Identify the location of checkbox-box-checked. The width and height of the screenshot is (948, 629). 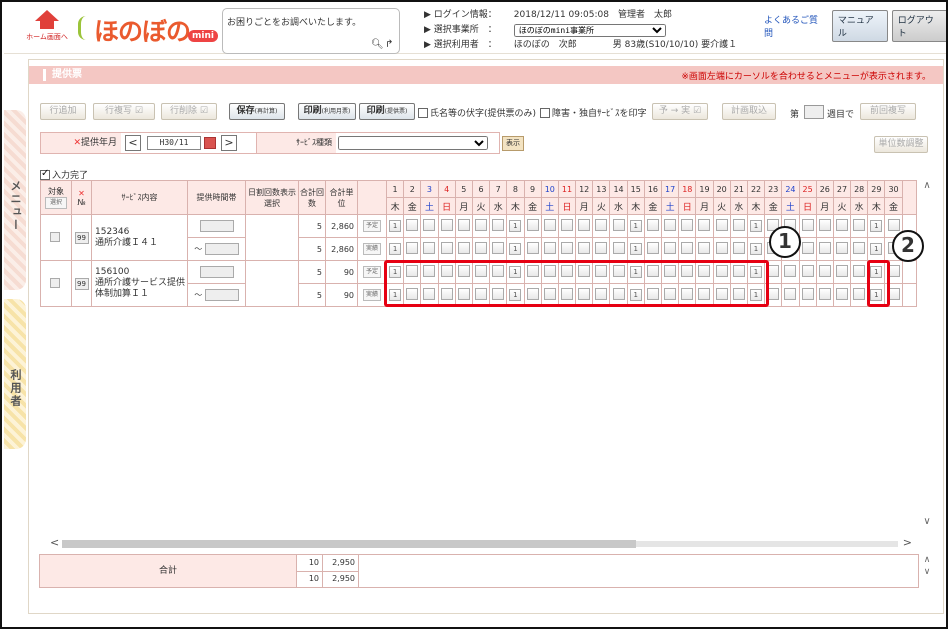
(45, 174).